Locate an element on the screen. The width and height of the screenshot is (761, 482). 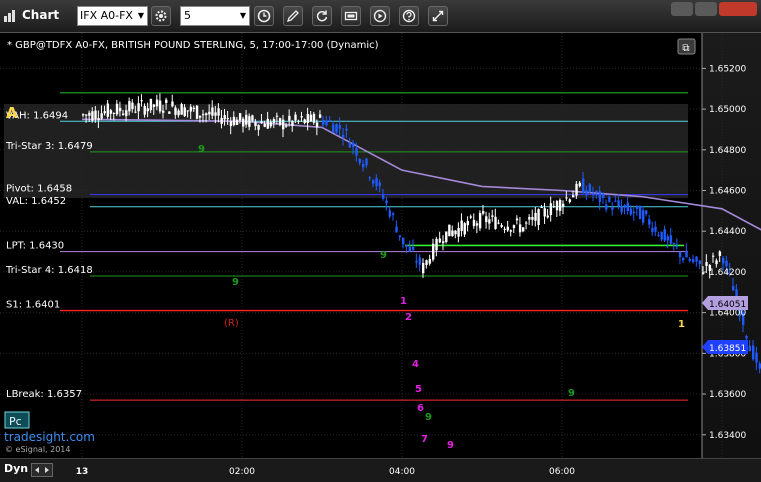
count-label: 4 is located at coordinates (415, 364).